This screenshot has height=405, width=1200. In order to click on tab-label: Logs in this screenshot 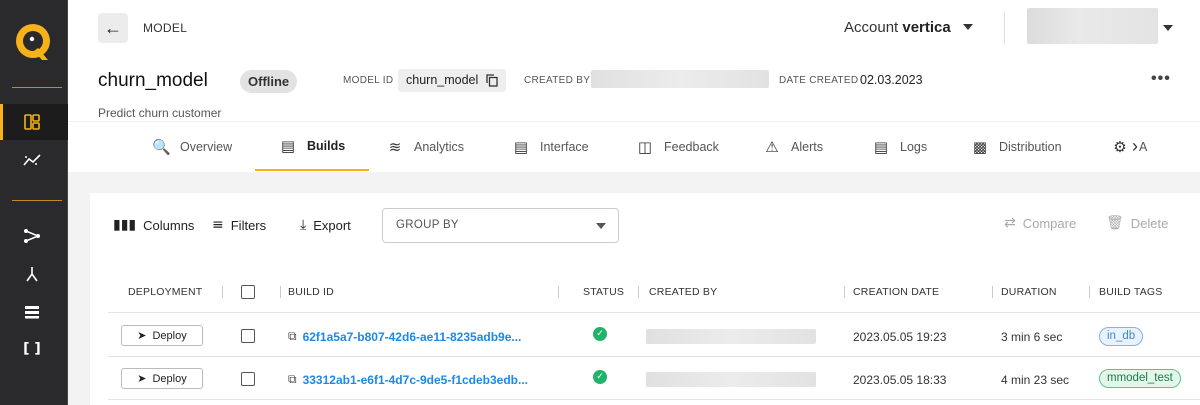, I will do `click(914, 146)`.